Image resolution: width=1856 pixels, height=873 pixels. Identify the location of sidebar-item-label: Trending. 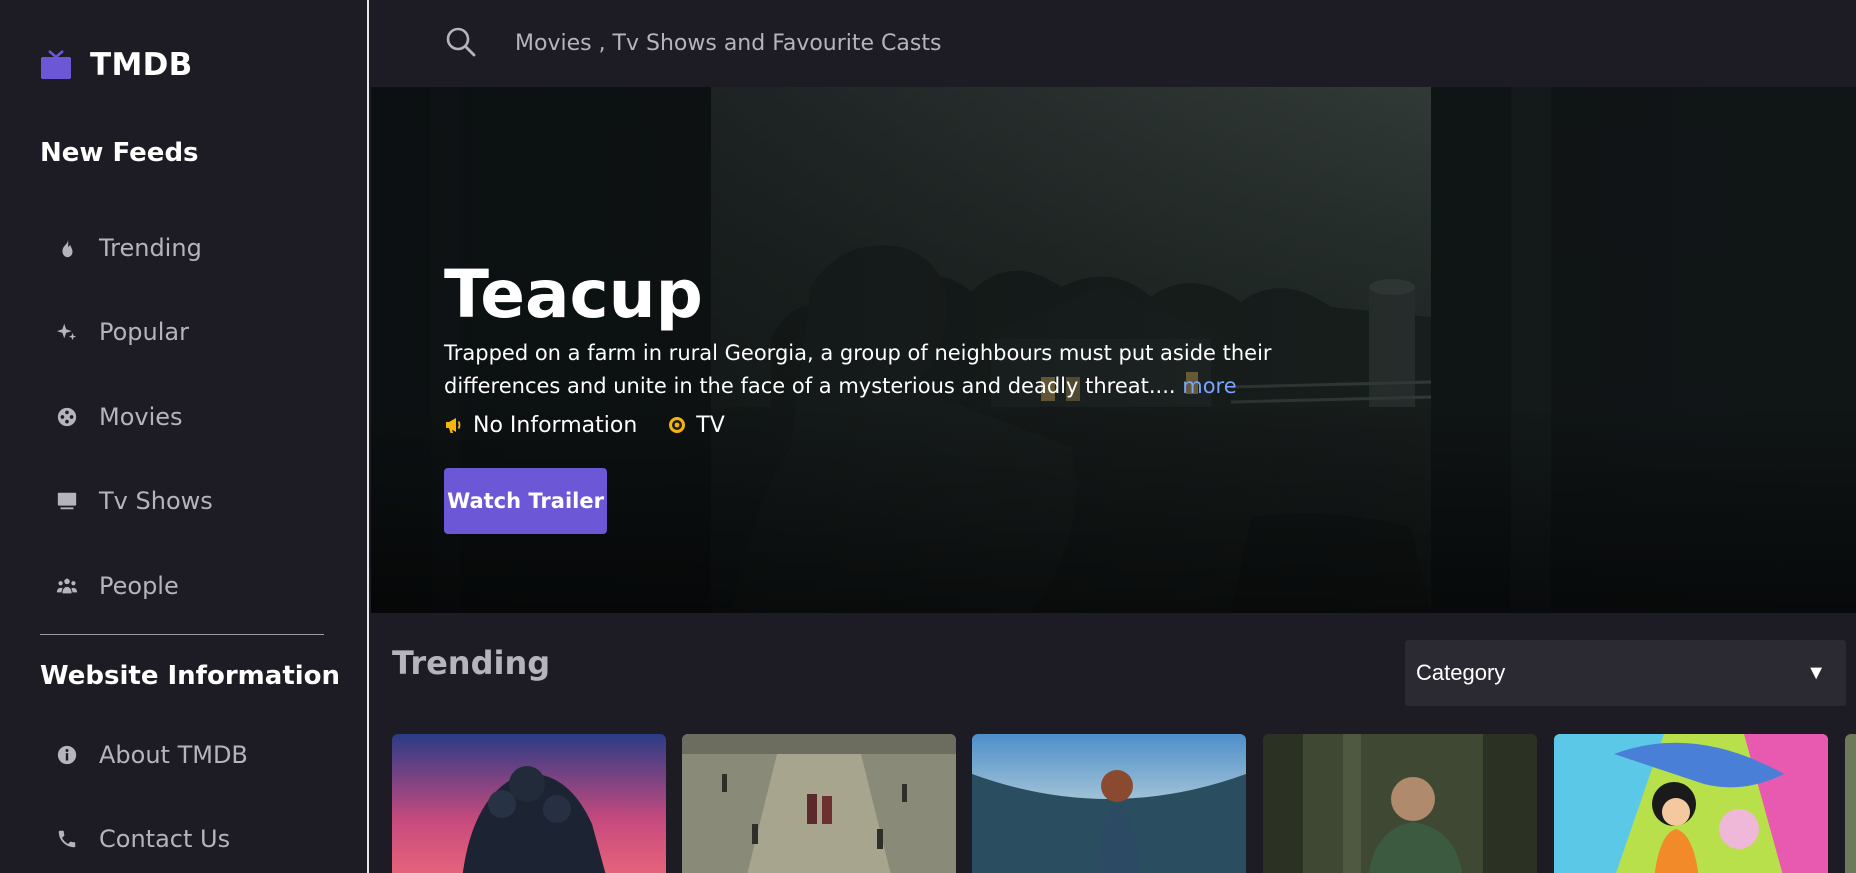
(150, 248).